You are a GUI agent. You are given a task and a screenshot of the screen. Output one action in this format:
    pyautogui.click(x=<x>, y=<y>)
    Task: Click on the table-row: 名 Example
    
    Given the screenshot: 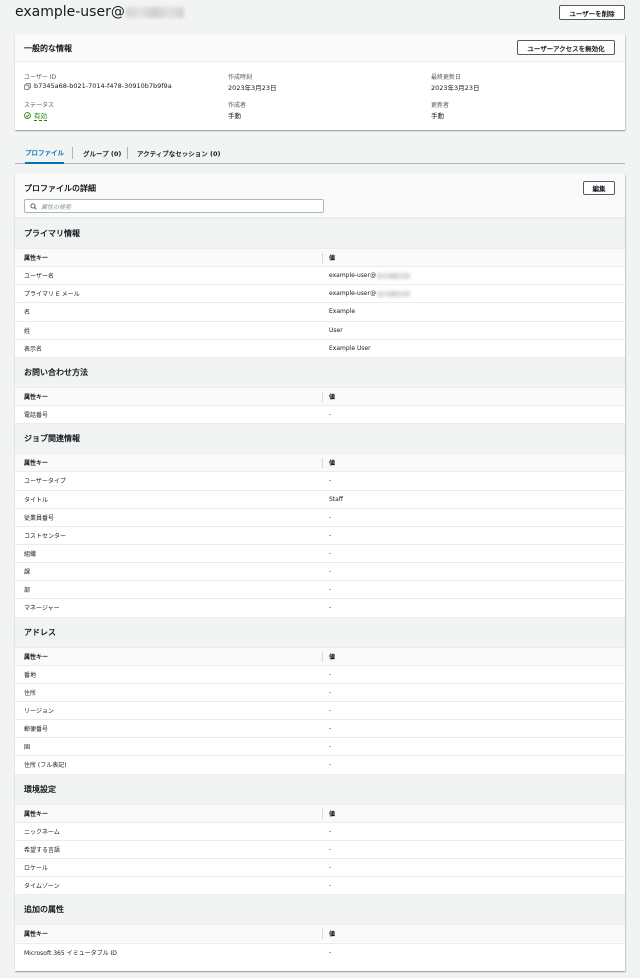 What is the action you would take?
    pyautogui.click(x=320, y=311)
    